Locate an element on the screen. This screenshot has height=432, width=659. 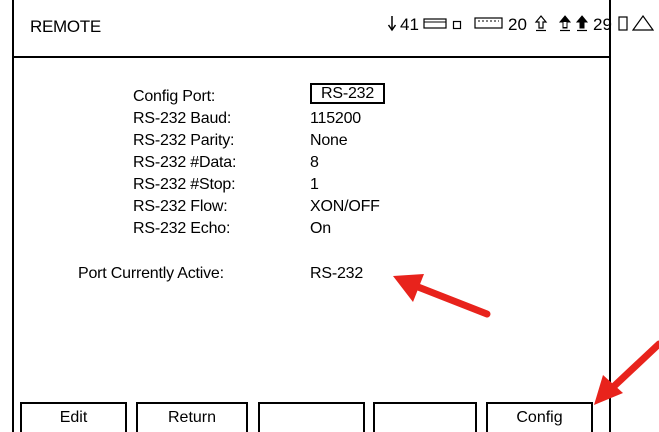
status-down-arrow: 41 is located at coordinates (403, 25).